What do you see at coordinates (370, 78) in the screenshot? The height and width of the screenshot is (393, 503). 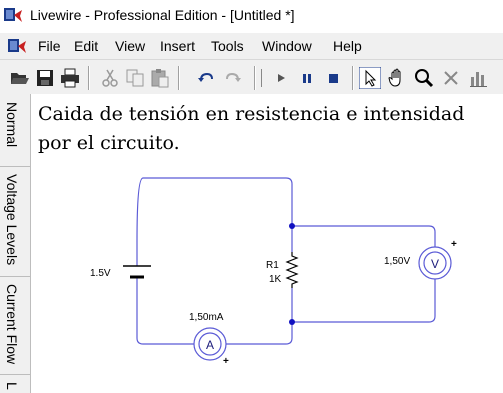 I see `pointer-icon` at bounding box center [370, 78].